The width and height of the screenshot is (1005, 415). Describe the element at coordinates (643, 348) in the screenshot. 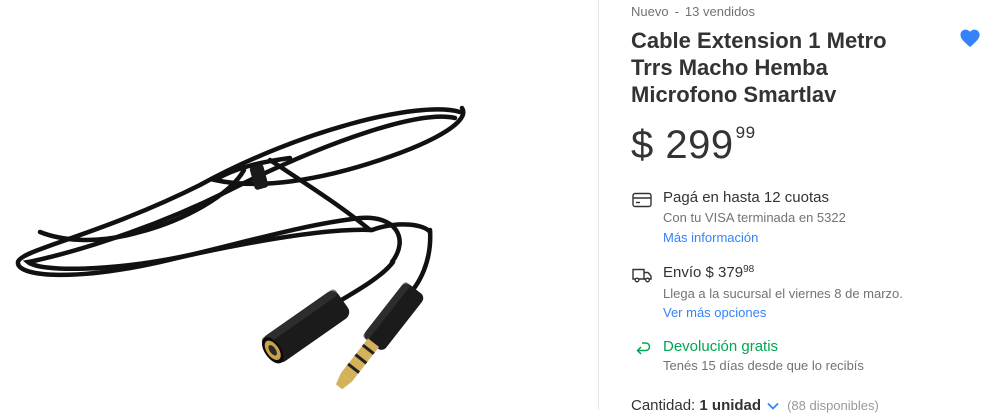

I see `return-arrow-icon` at that location.